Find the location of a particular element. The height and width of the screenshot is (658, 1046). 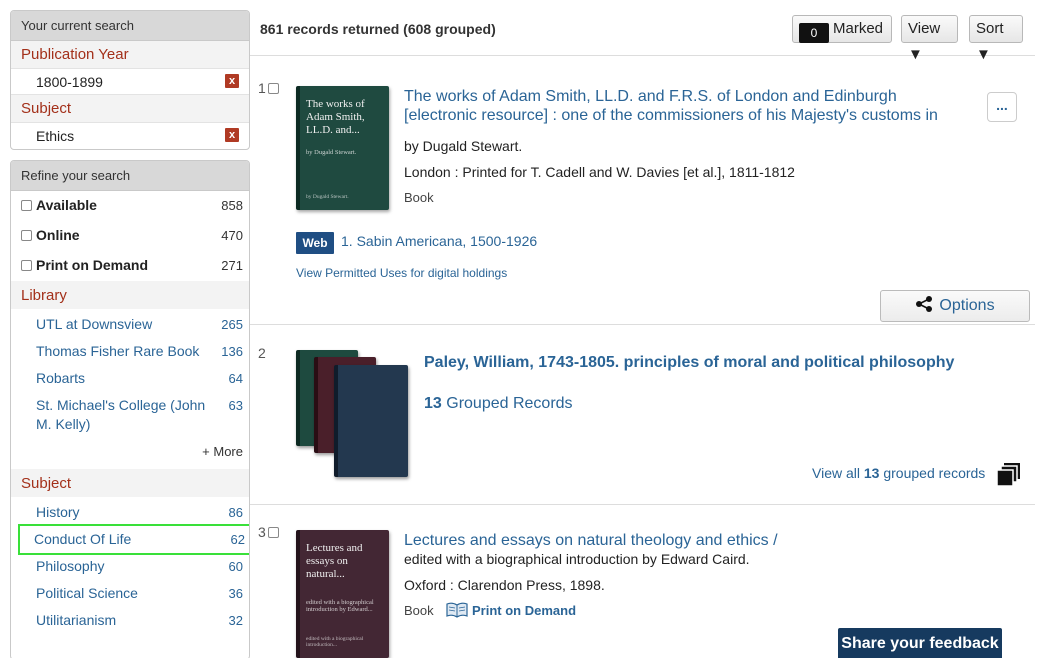

grouped-records-count: 13 Grouped Records is located at coordinates (498, 404).